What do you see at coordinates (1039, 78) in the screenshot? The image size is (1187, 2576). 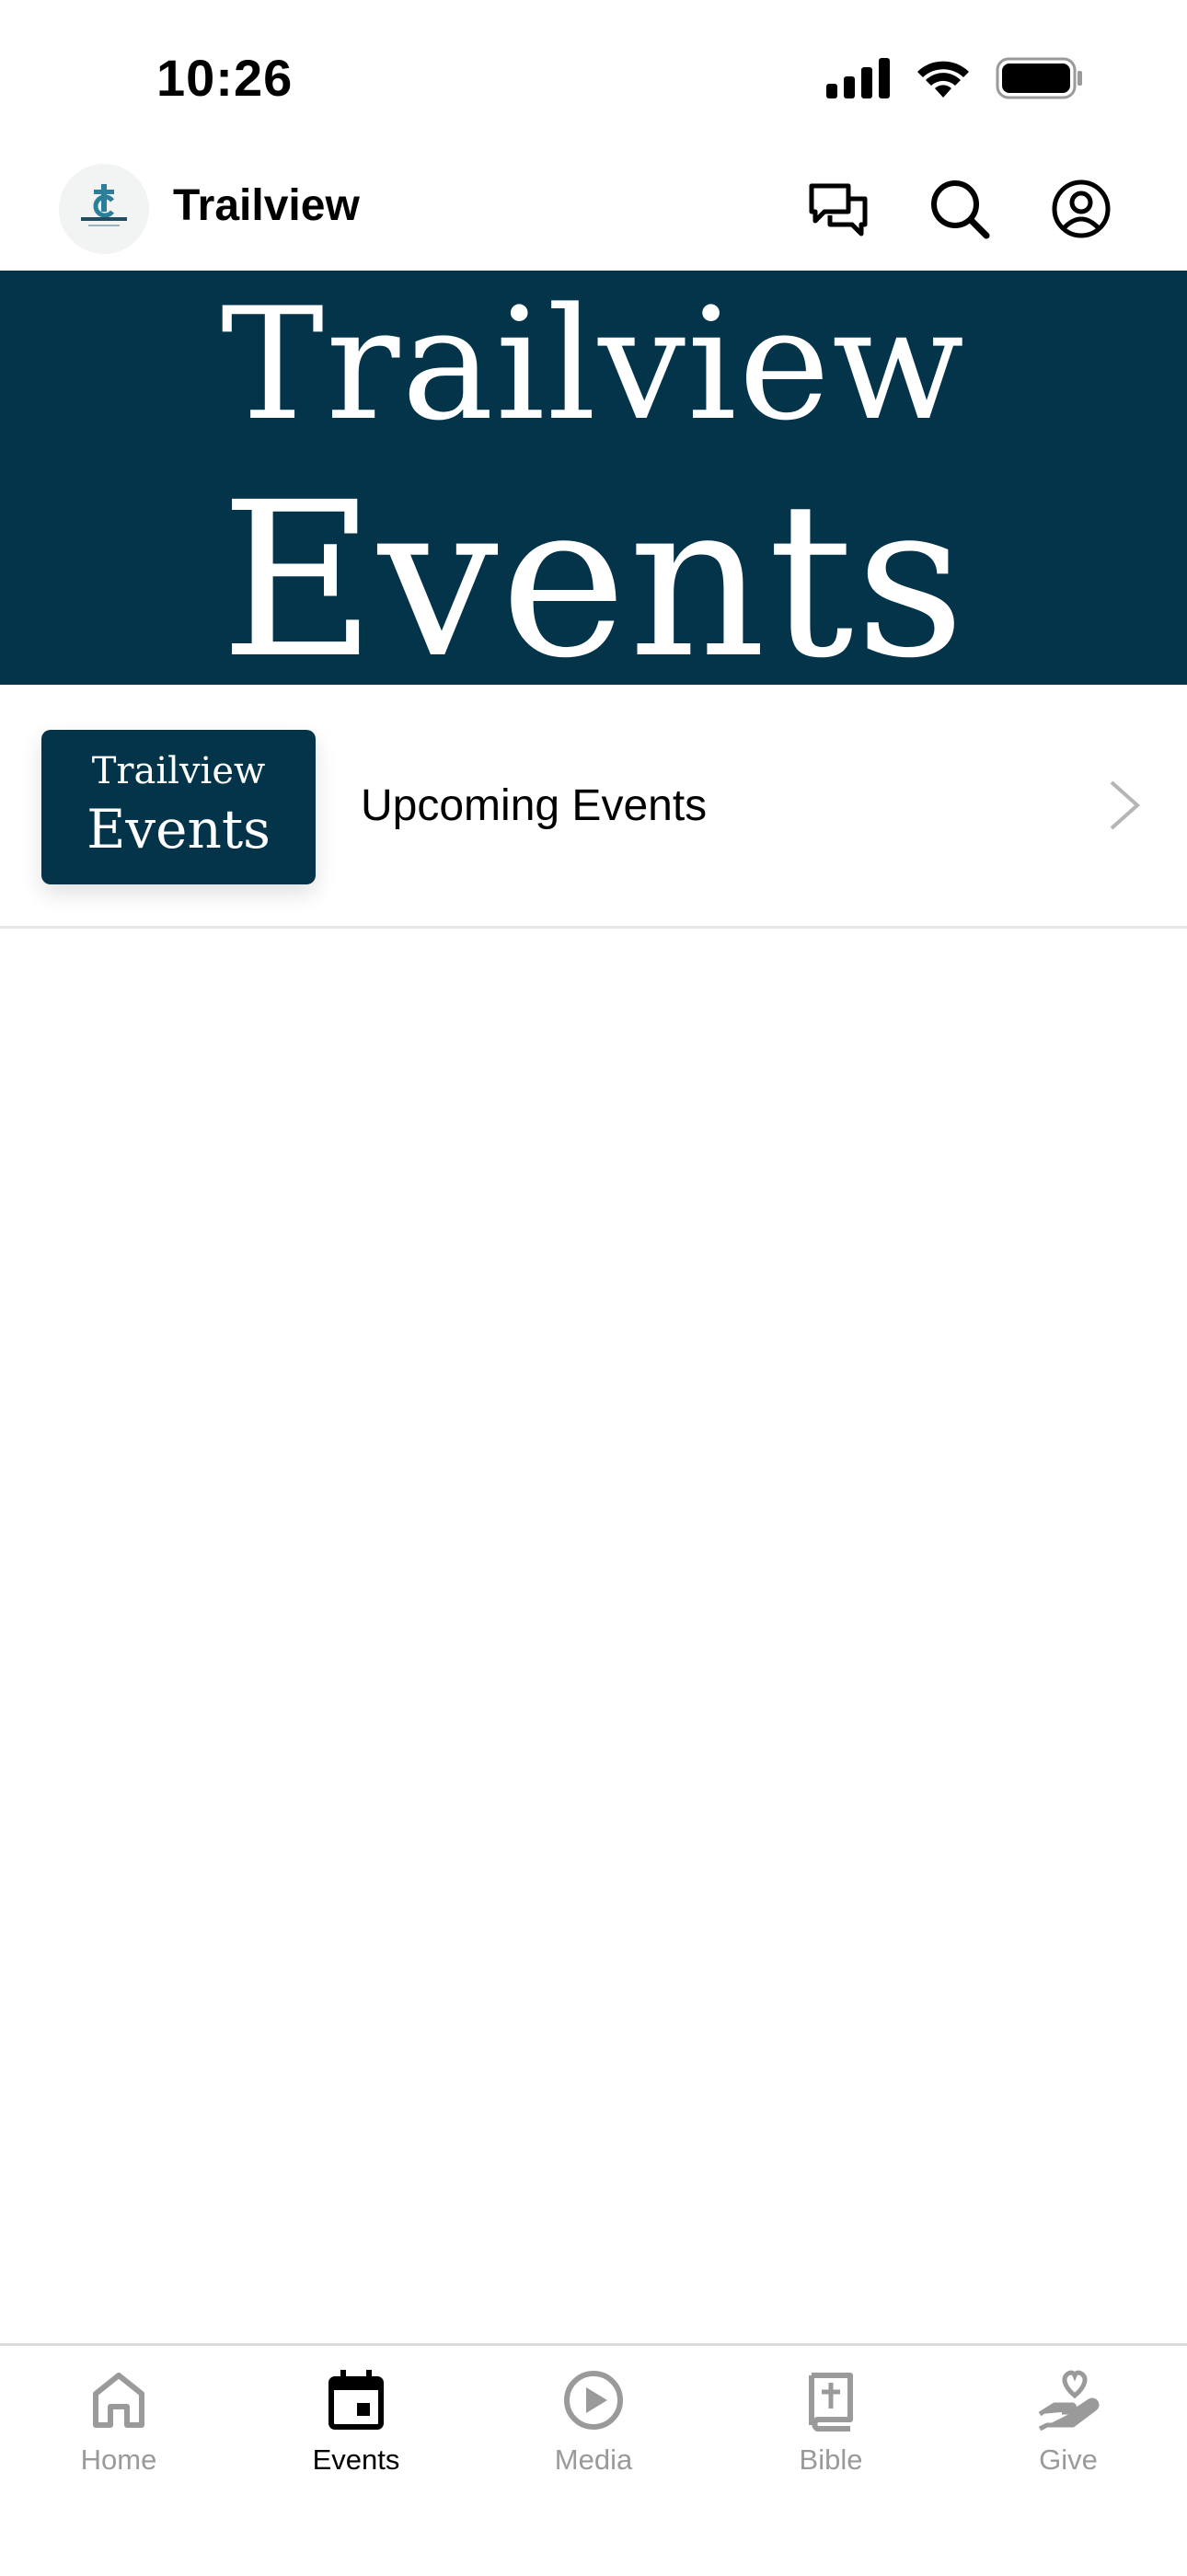 I see `battery-icon` at bounding box center [1039, 78].